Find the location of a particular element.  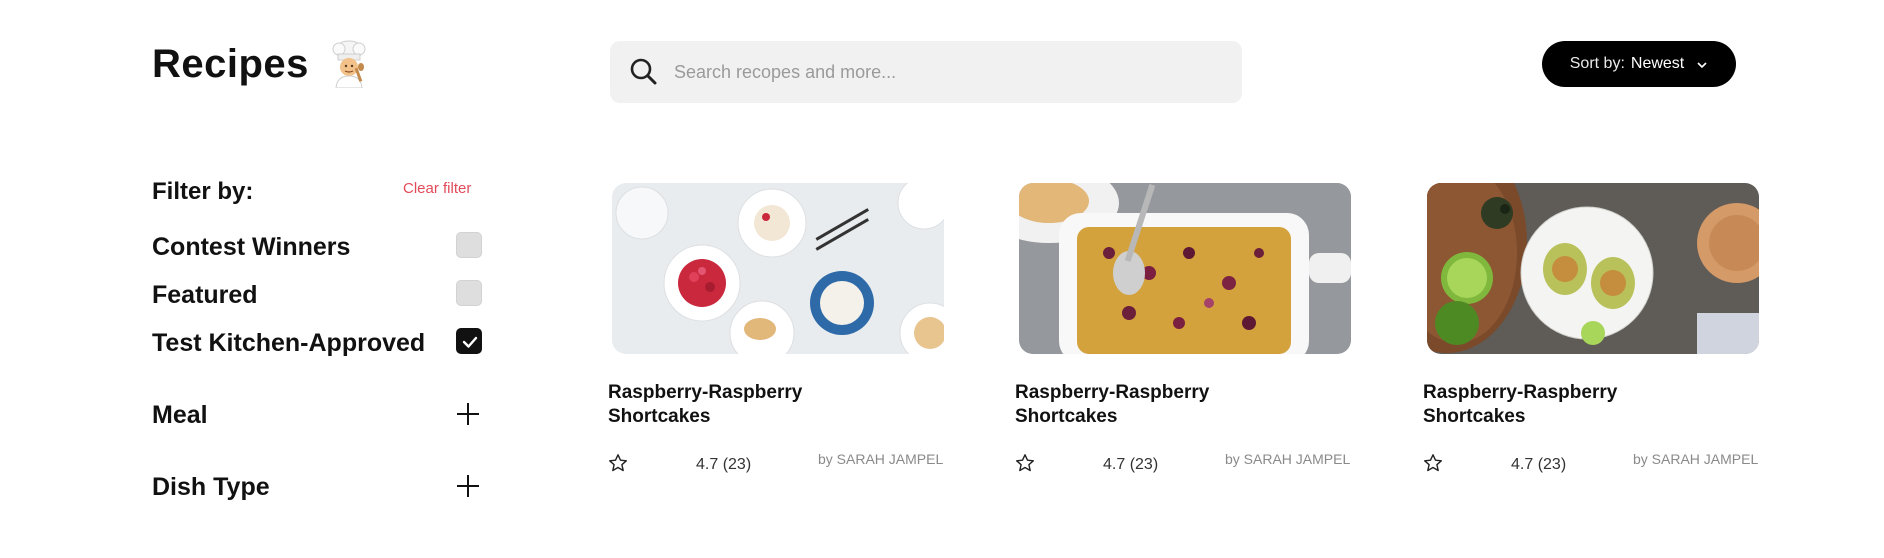

chevron-down-icon is located at coordinates (1702, 64).